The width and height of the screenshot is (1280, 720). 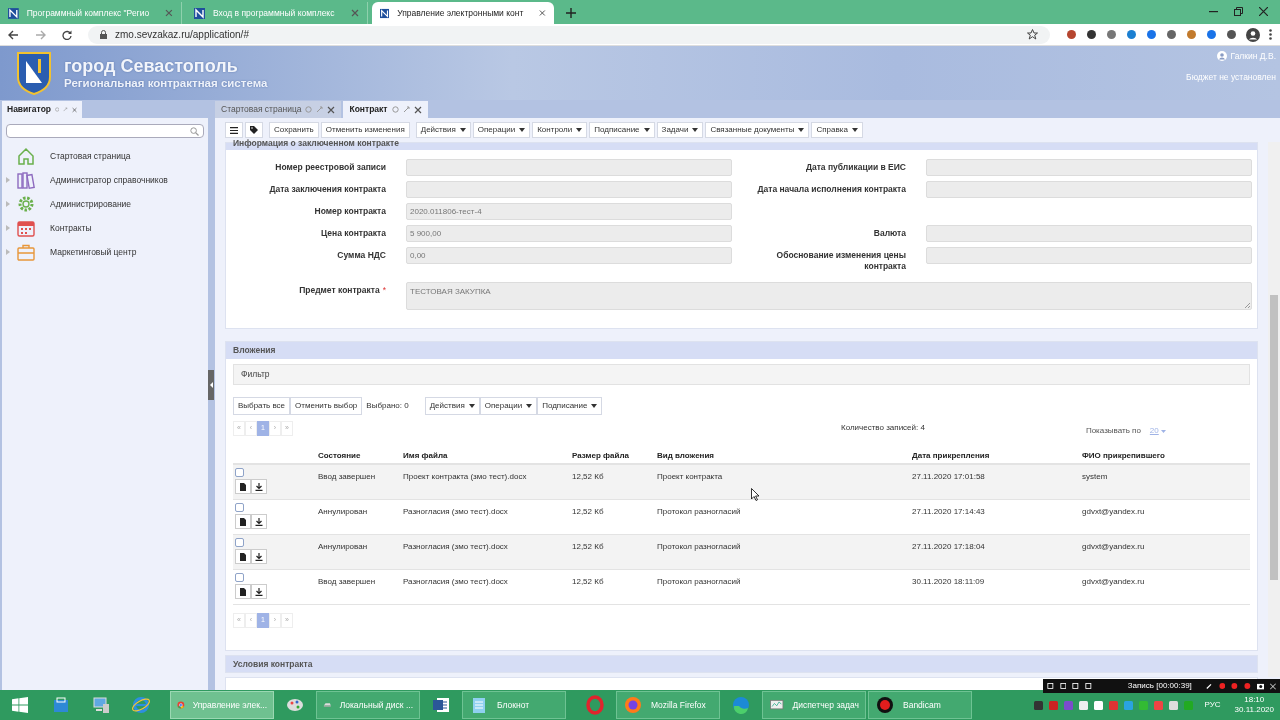 What do you see at coordinates (1260, 686) in the screenshot?
I see `camera-icon` at bounding box center [1260, 686].